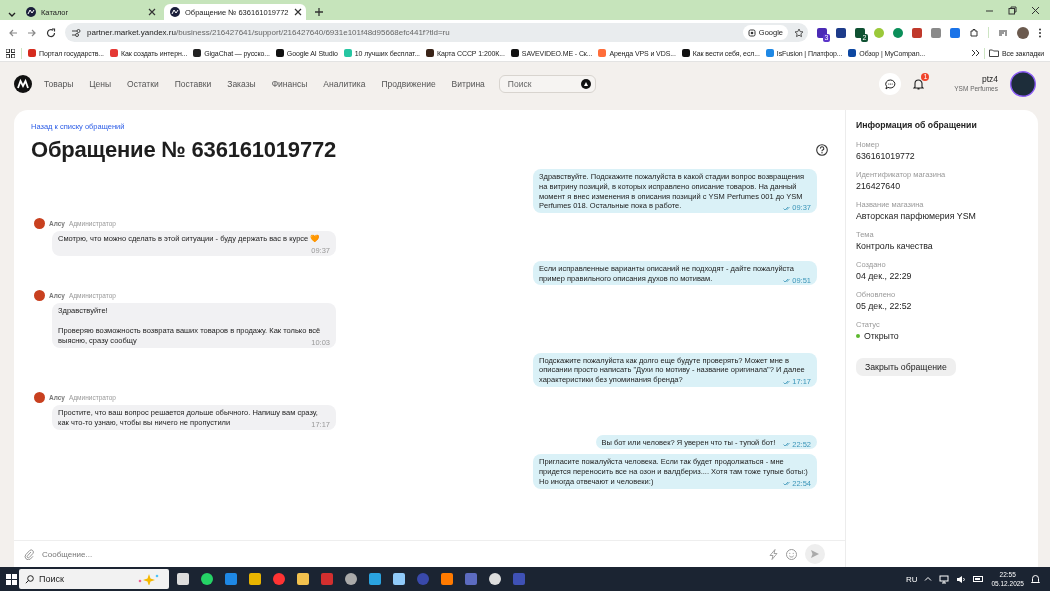 Image resolution: width=1050 pixels, height=591 pixels. I want to click on nav-link: Продвижение, so click(408, 84).